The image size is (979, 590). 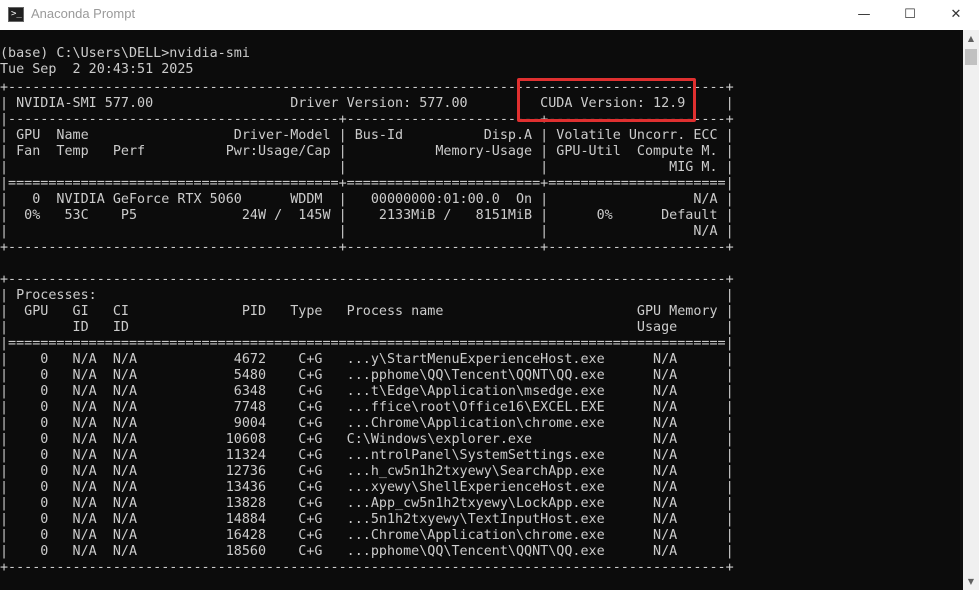 I want to click on console-line: | ID ID Usage |, so click(x=367, y=327).